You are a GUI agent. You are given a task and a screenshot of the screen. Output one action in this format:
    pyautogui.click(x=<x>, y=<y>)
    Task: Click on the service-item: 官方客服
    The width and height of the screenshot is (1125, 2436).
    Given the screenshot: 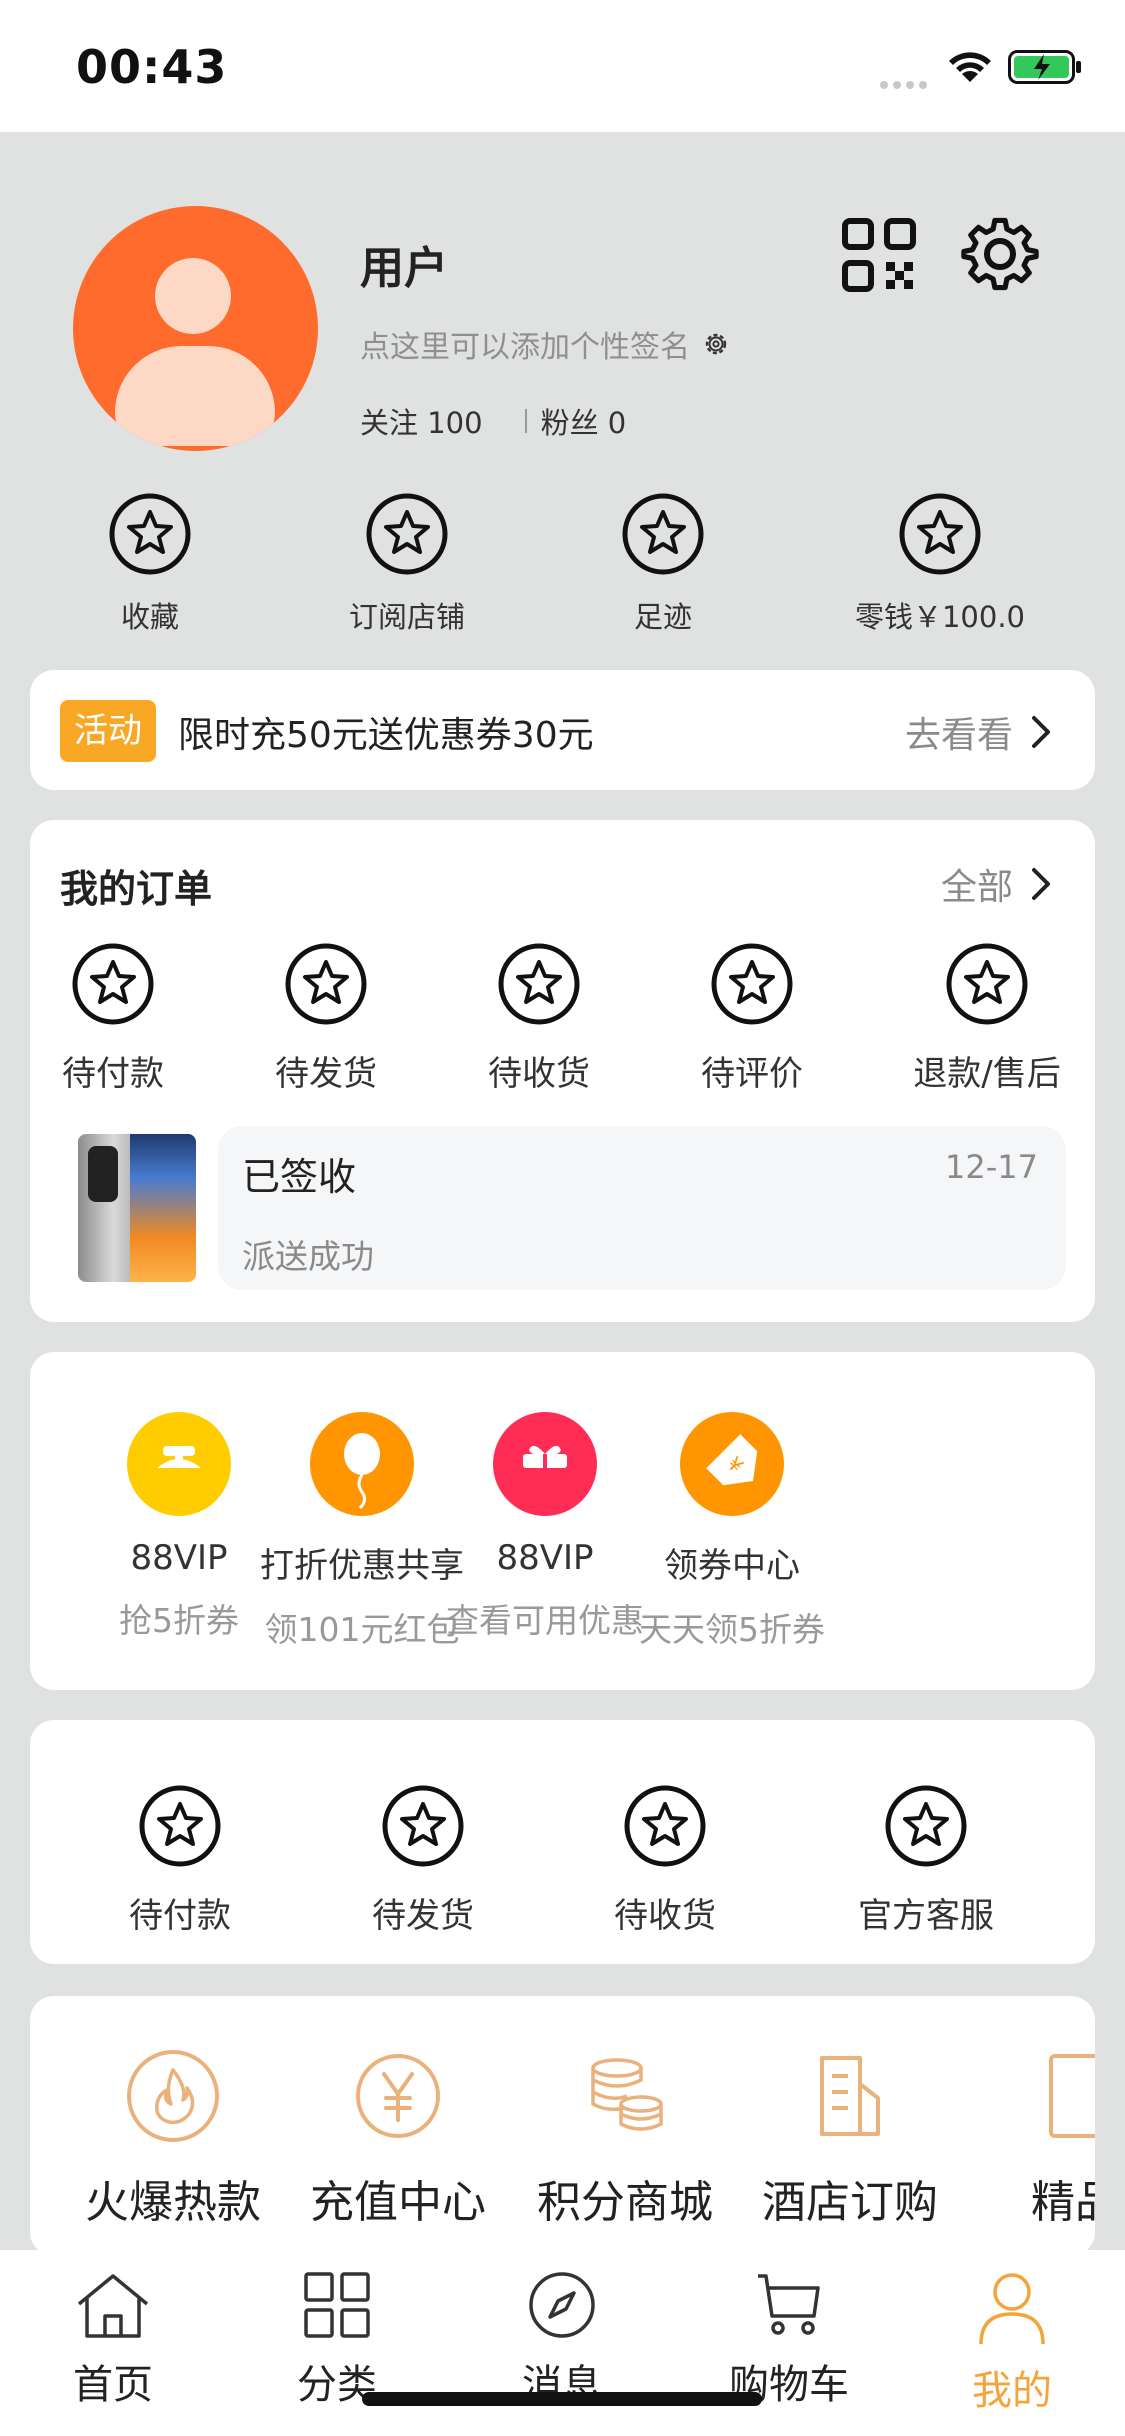 What is the action you would take?
    pyautogui.click(x=926, y=1860)
    